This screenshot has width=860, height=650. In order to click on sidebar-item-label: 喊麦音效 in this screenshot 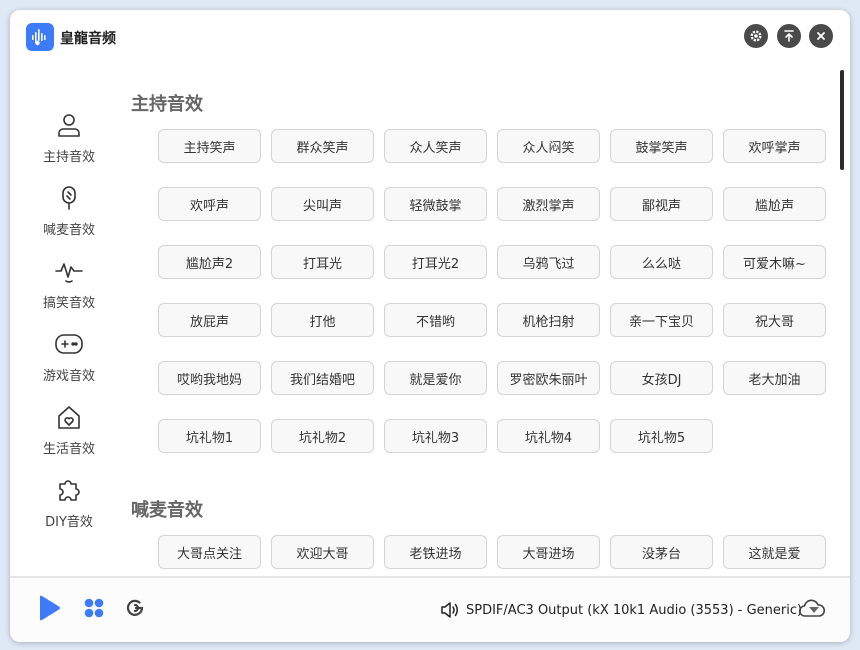, I will do `click(68, 230)`.